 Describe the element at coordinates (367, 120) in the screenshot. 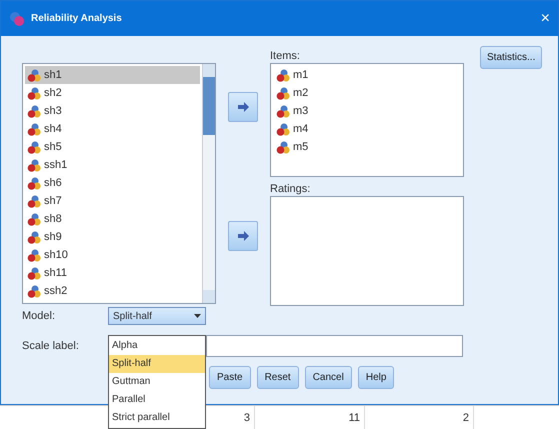

I see `items-list: m1 m2 m3 m4 m5` at that location.